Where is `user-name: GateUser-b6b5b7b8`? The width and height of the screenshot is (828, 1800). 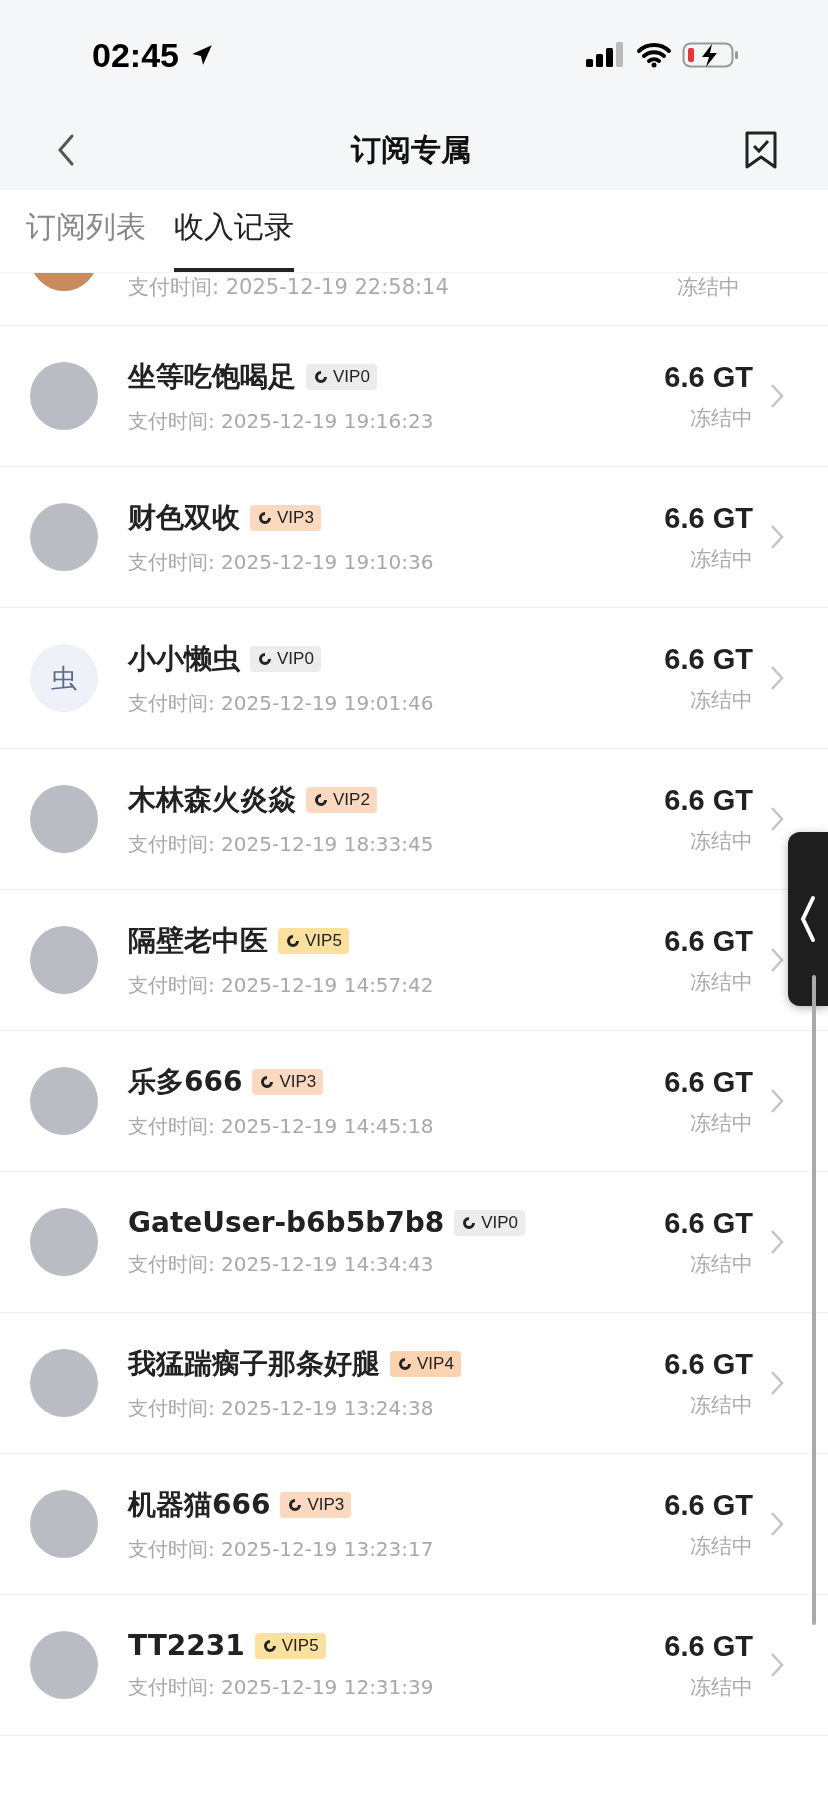
user-name: GateUser-b6b5b7b8 is located at coordinates (286, 1222).